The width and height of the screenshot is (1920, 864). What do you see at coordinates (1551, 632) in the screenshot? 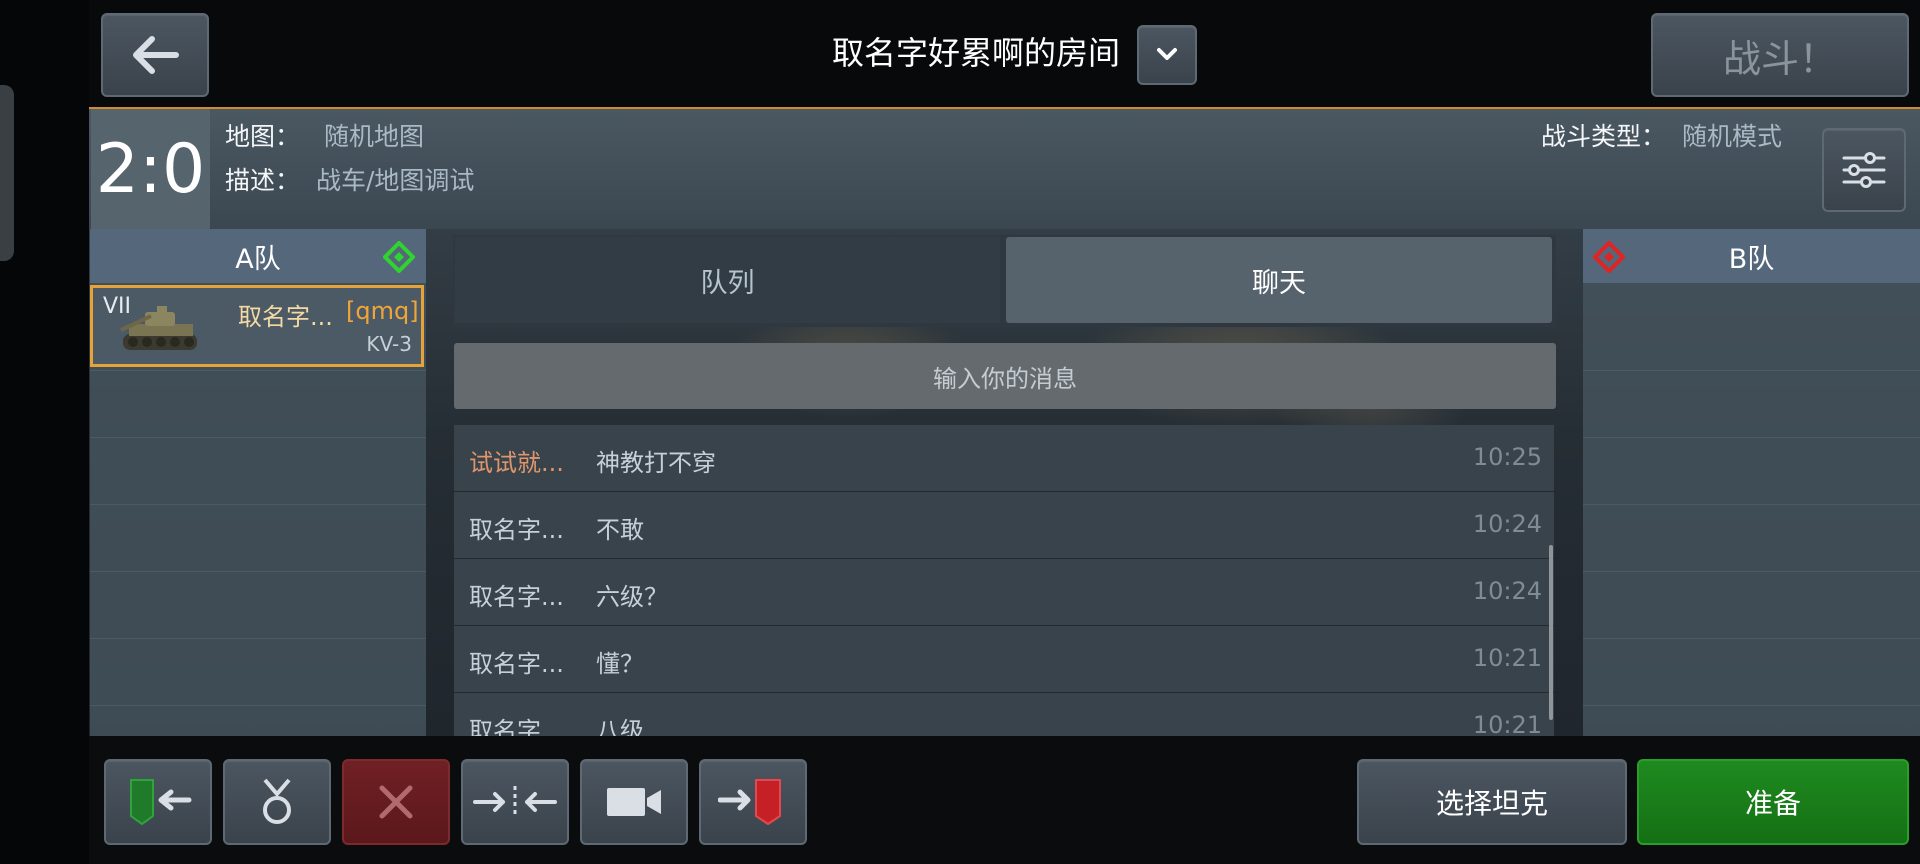
I see `chat-scrollbar` at bounding box center [1551, 632].